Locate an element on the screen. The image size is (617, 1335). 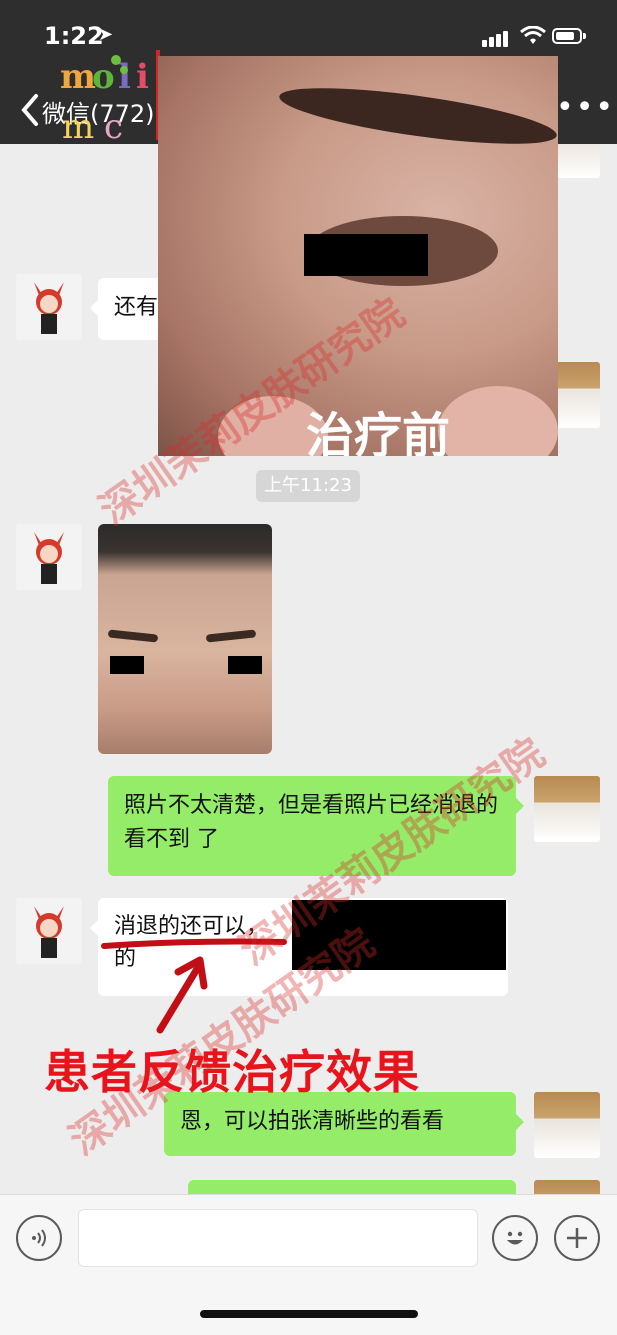
voice-icon is located at coordinates (39, 1238).